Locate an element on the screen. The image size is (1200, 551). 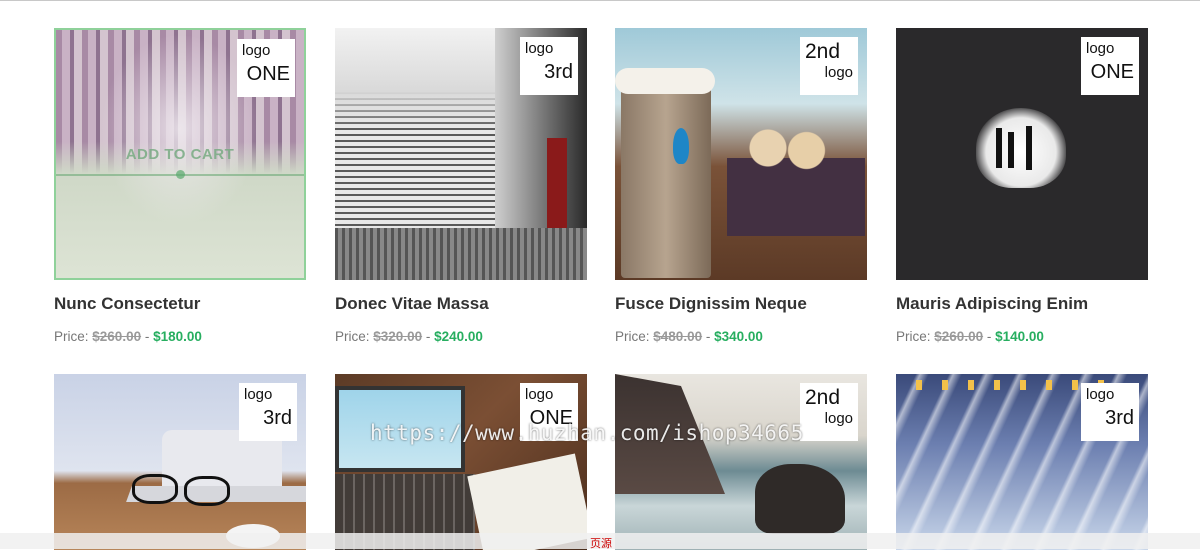
product-image: ADD TO CART logo ONE is located at coordinates (180, 154).